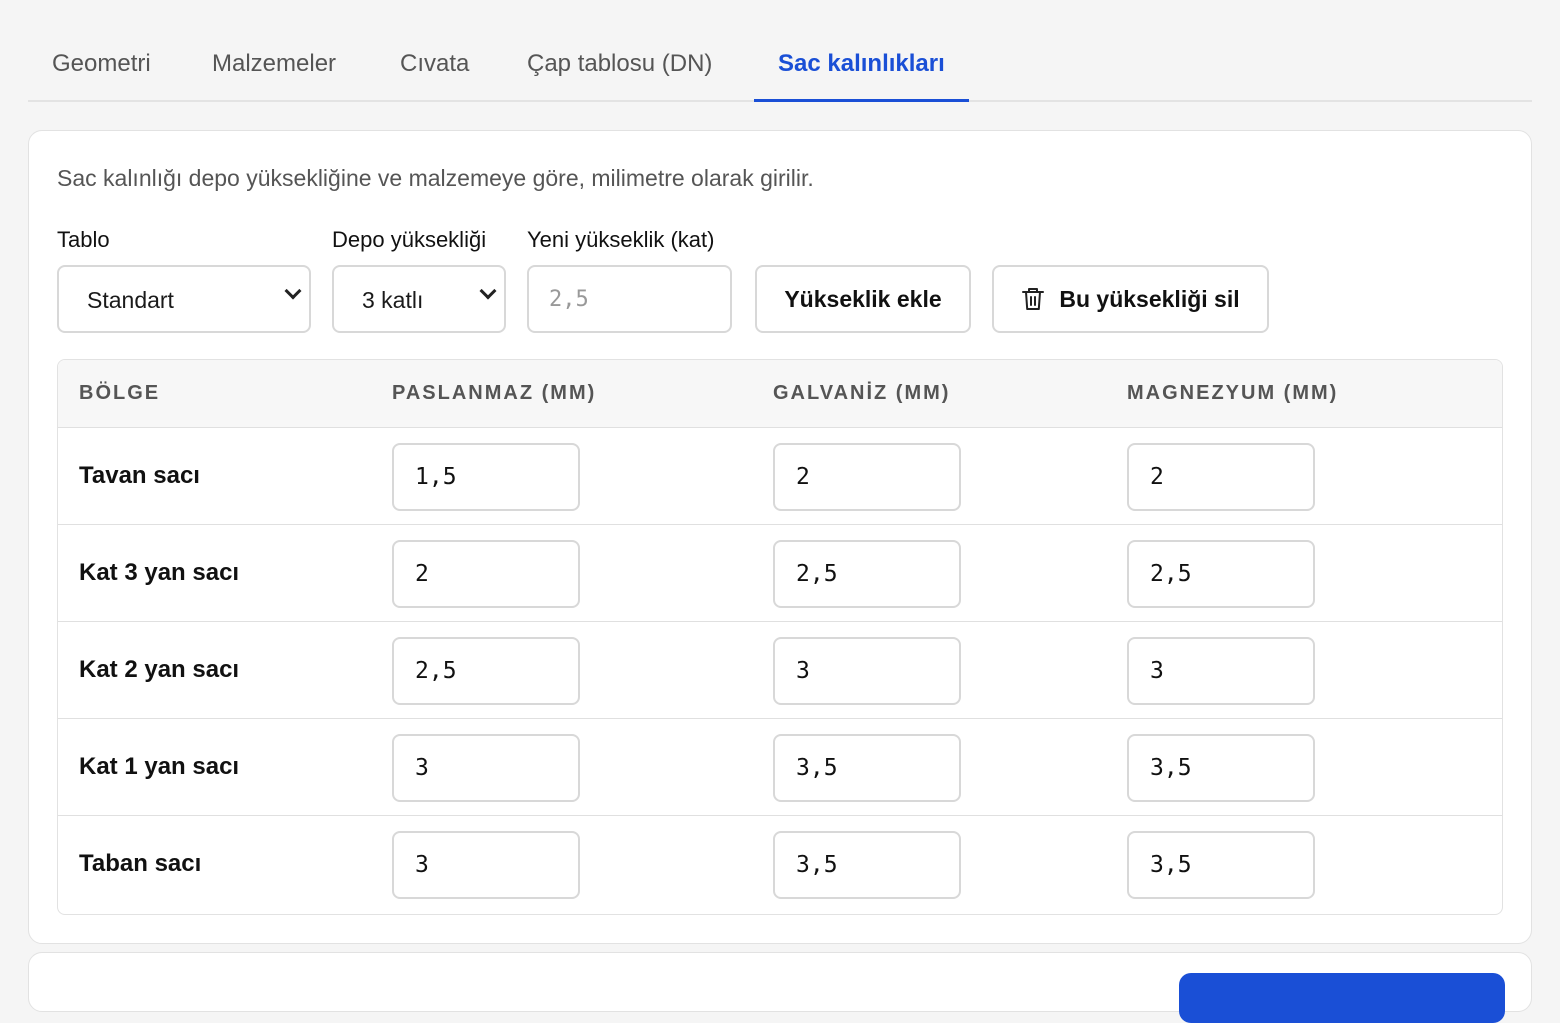 This screenshot has height=1023, width=1560. What do you see at coordinates (159, 766) in the screenshot?
I see `row-label: Kat 1 yan sacı` at bounding box center [159, 766].